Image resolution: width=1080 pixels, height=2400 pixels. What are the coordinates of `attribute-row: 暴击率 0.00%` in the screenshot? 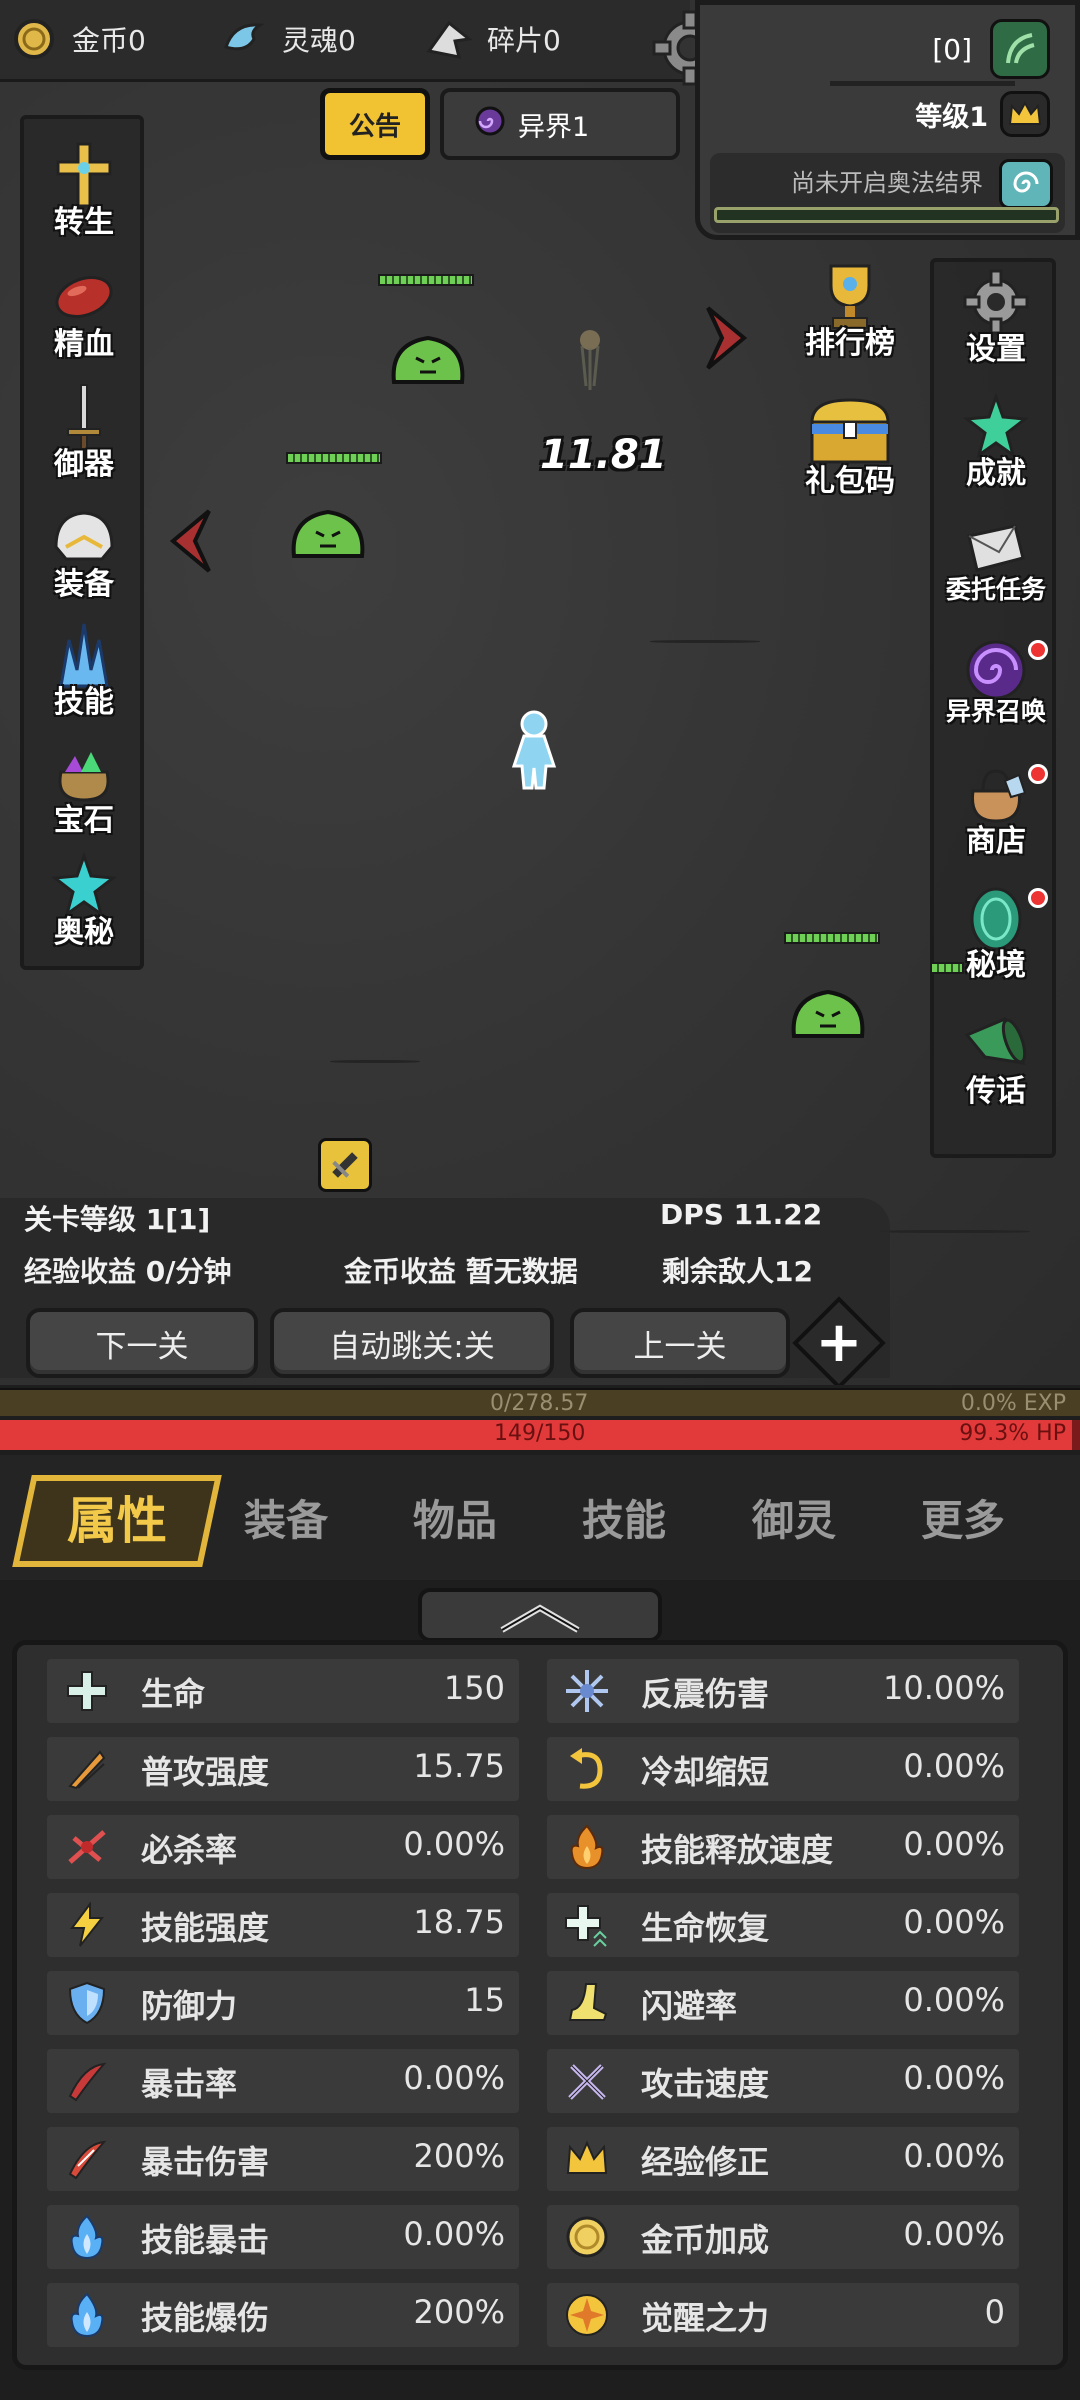 It's located at (283, 2081).